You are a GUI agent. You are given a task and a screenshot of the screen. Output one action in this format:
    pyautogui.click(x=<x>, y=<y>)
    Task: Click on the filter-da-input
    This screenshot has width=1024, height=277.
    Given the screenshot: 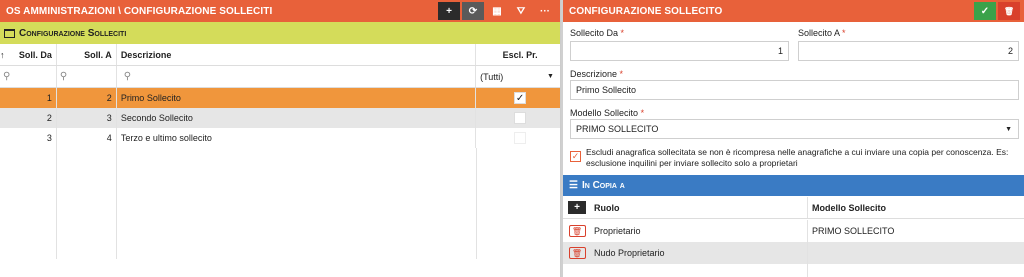 What is the action you would take?
    pyautogui.click(x=35, y=76)
    